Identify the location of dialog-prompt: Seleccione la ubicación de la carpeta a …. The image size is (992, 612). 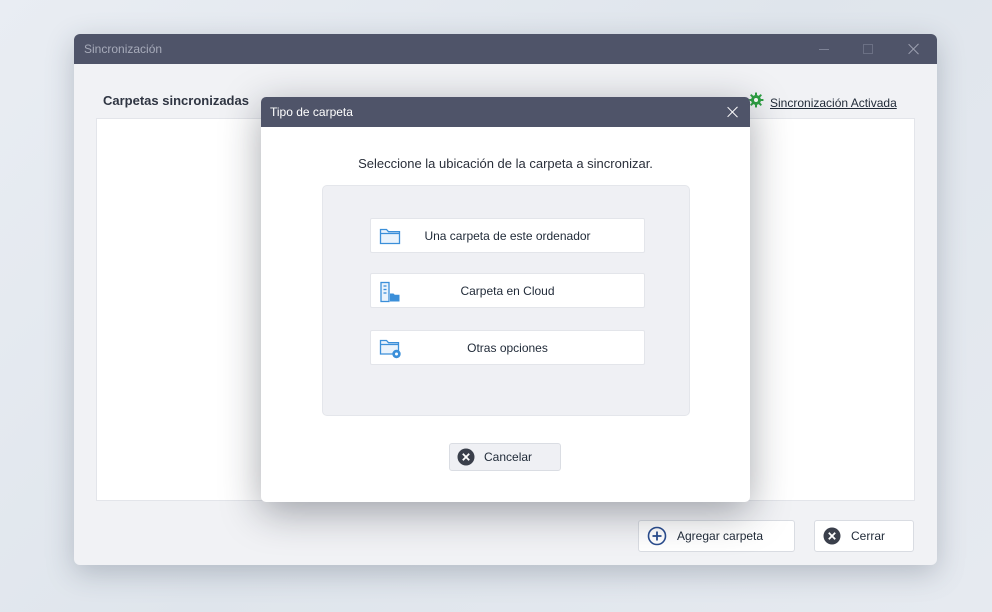
(505, 163).